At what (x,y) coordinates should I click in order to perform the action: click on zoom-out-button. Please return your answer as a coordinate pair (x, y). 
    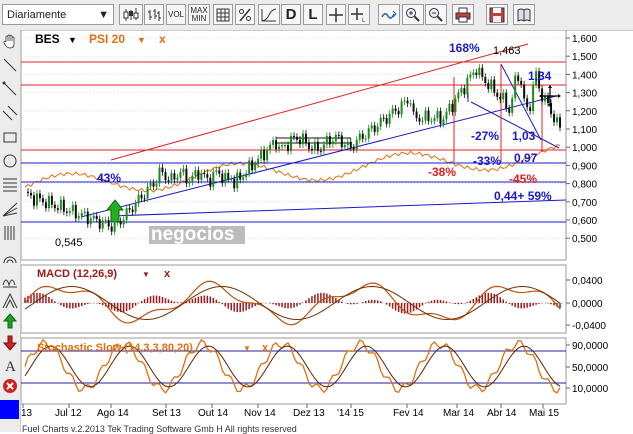
    Looking at the image, I should click on (436, 14).